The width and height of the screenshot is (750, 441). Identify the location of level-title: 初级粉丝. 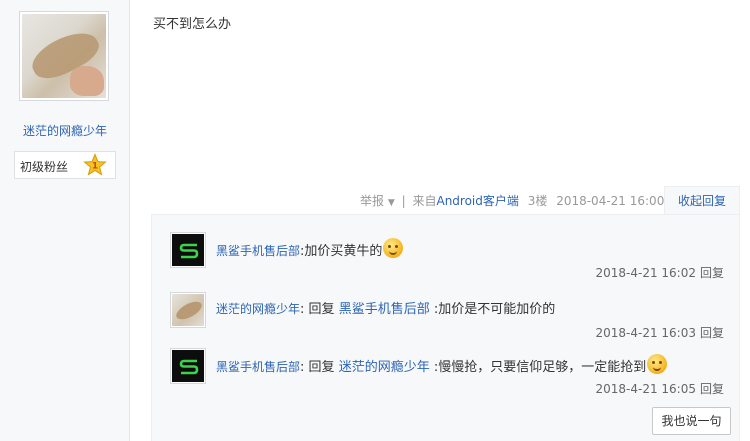
(44, 167).